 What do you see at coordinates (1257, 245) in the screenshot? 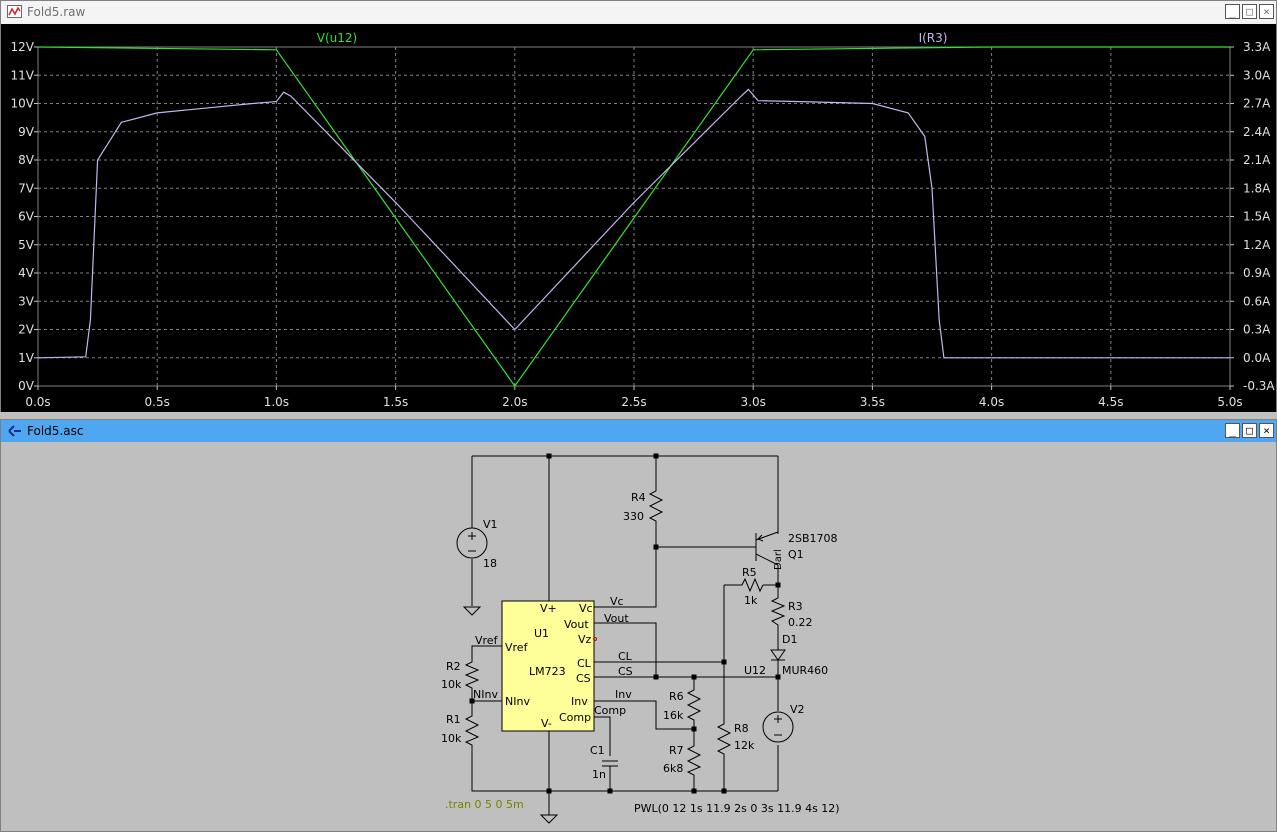
I see `right-tick-label: 1.2A` at bounding box center [1257, 245].